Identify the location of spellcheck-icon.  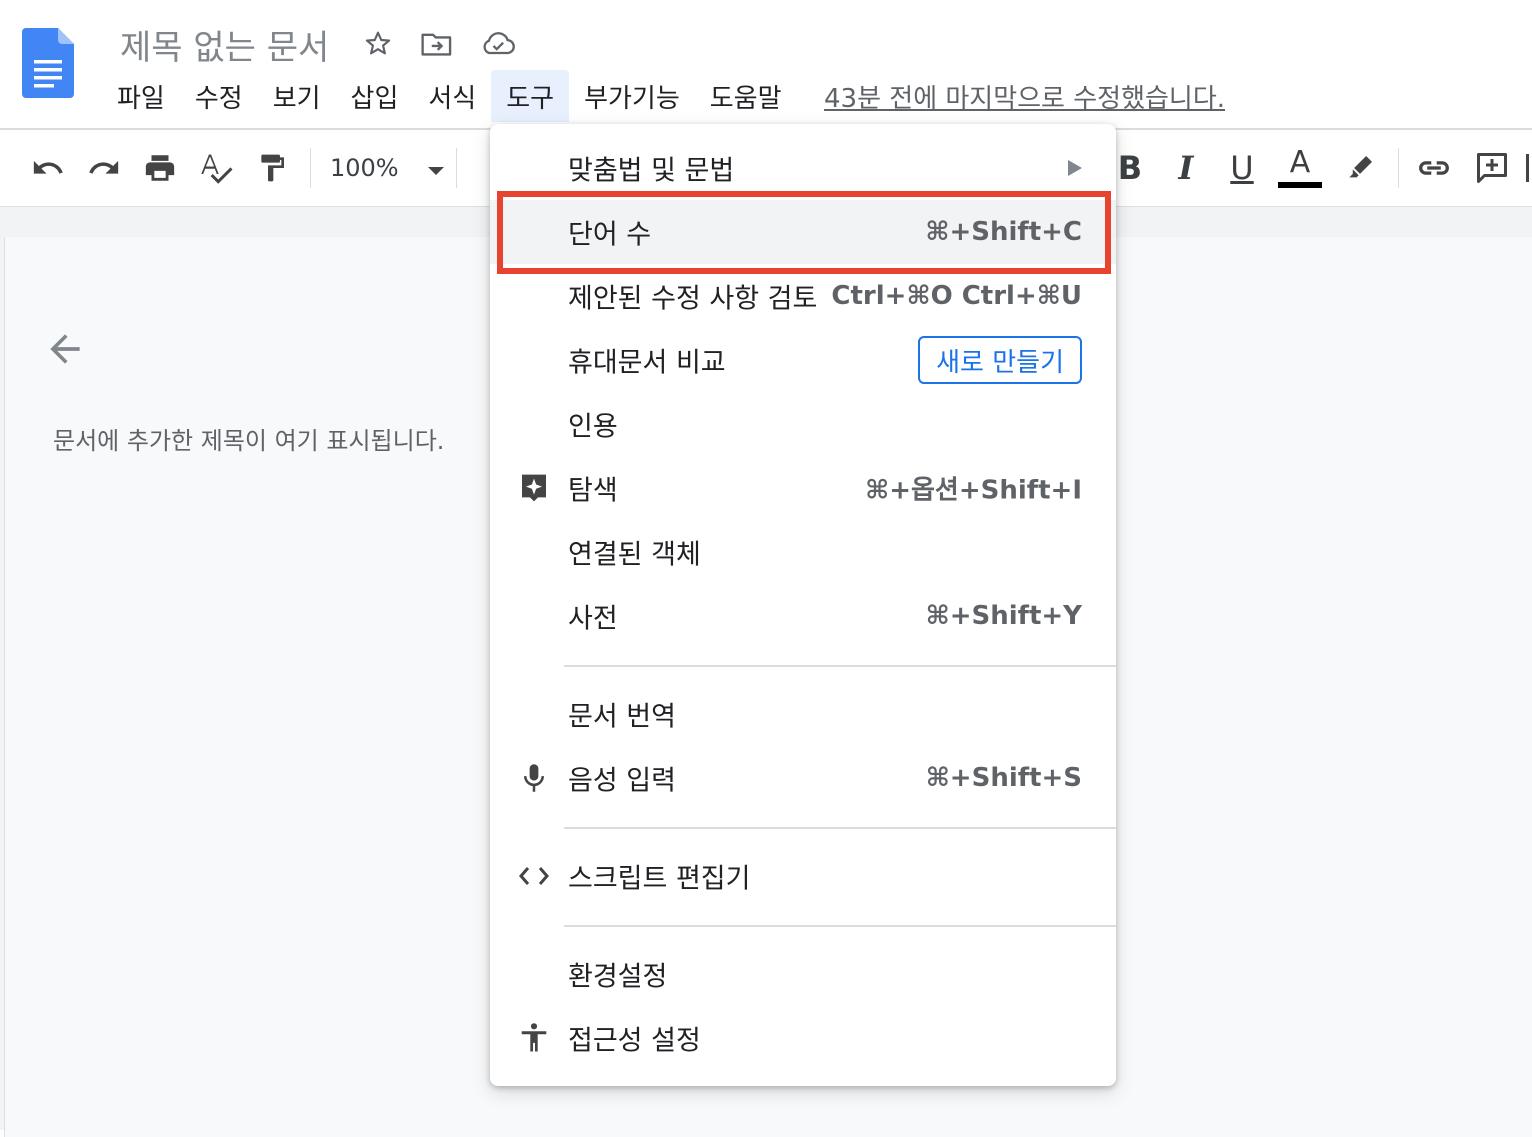
(216, 168).